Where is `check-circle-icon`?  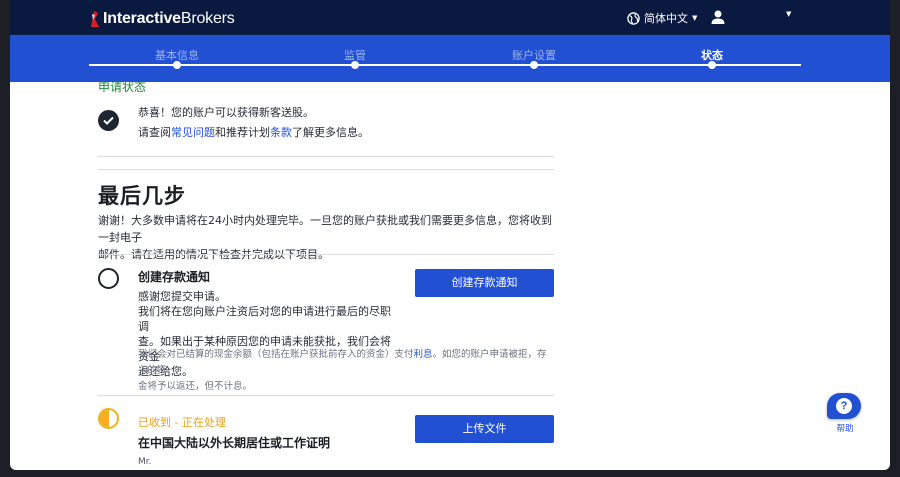
check-circle-icon is located at coordinates (108, 120).